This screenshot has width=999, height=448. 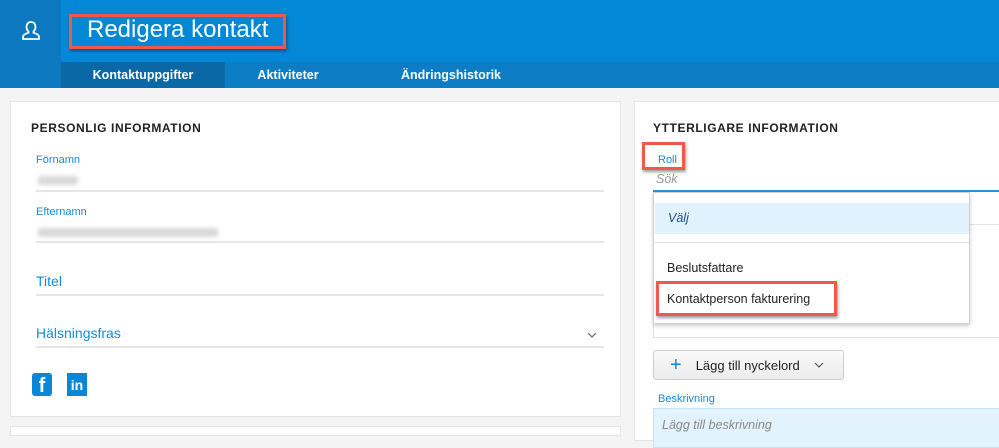 What do you see at coordinates (451, 75) in the screenshot?
I see `tab-andringshistorik: Ändringshistorik` at bounding box center [451, 75].